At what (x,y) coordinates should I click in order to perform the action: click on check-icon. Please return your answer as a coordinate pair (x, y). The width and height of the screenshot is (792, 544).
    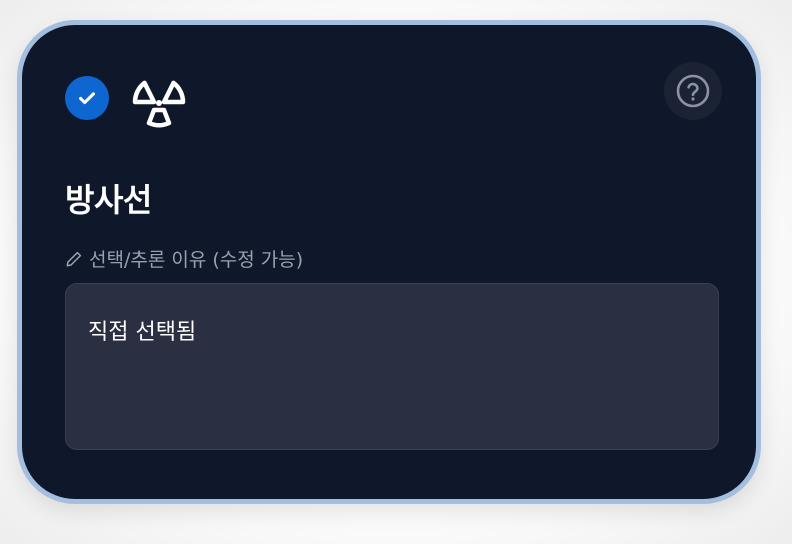
    Looking at the image, I should click on (87, 98).